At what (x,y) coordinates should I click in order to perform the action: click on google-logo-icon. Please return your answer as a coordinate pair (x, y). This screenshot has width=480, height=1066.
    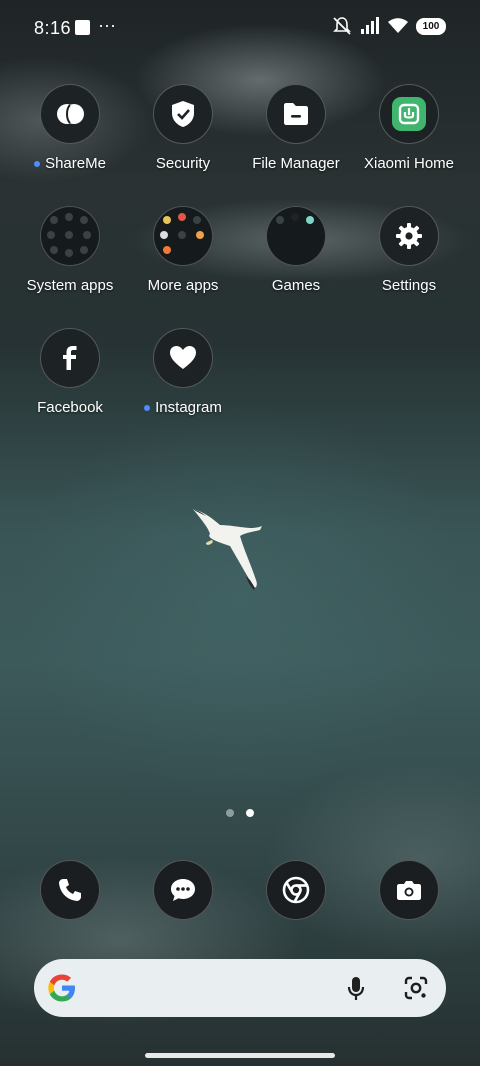
    Looking at the image, I should click on (61, 988).